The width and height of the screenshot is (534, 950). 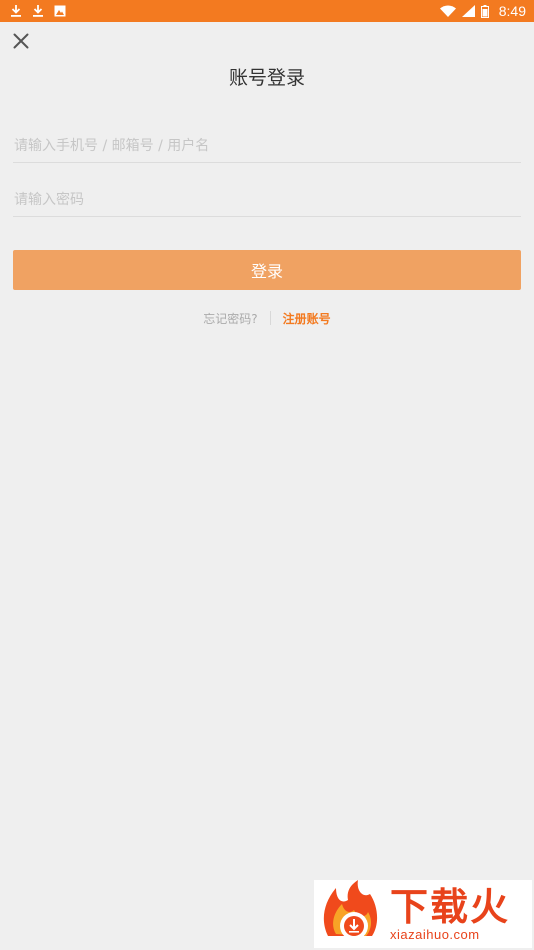 I want to click on link-divider, so click(x=270, y=318).